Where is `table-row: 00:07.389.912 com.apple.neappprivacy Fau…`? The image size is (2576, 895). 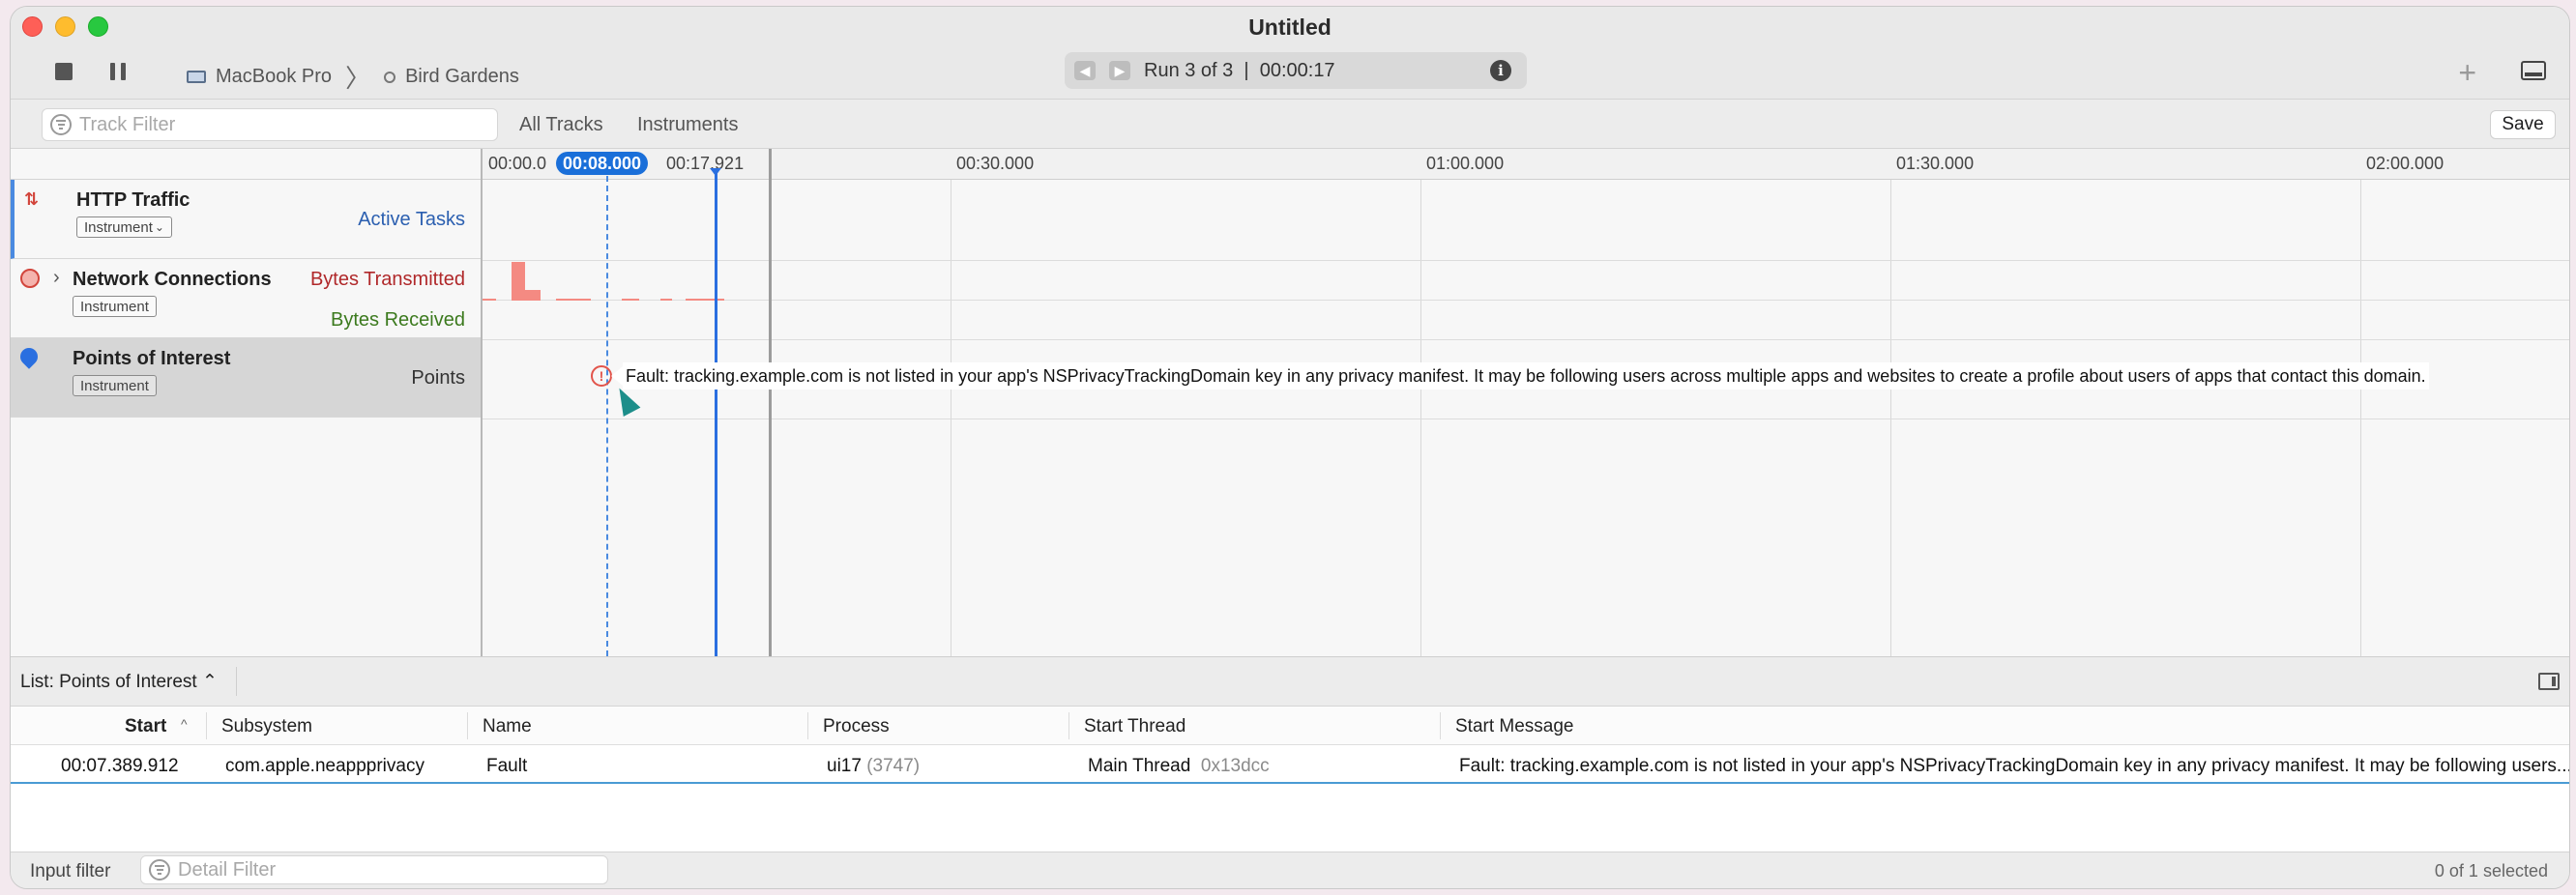
table-row: 00:07.389.912 com.apple.neappprivacy Fau… is located at coordinates (1290, 764).